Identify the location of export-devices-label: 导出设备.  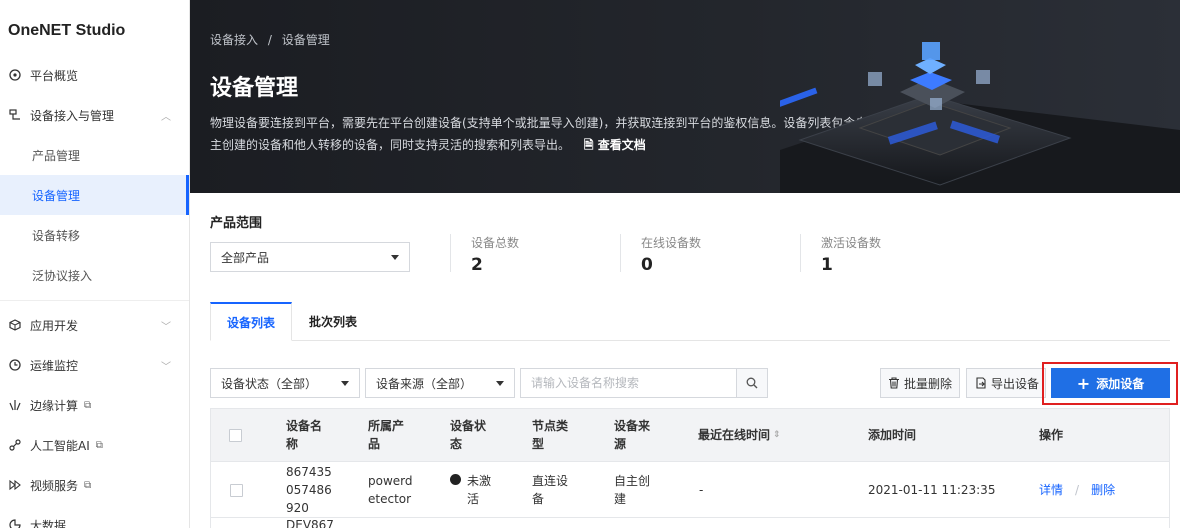
(1015, 383).